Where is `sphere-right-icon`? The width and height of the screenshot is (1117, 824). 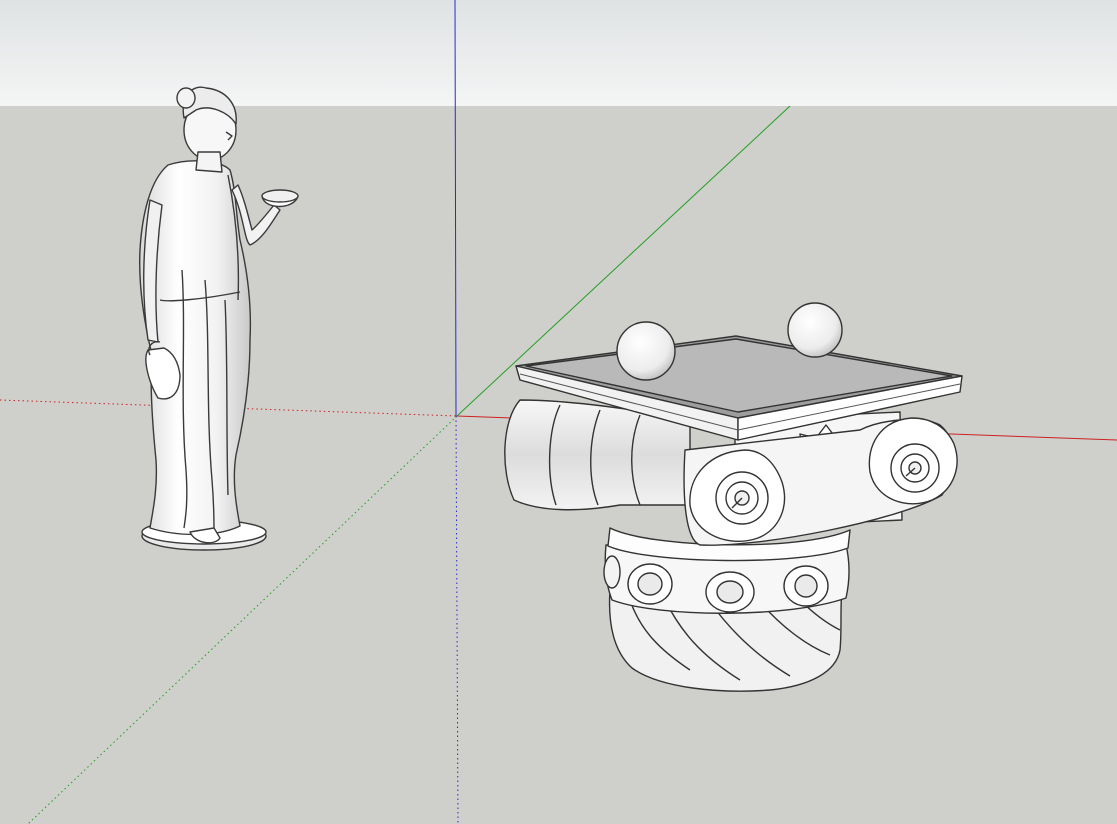
sphere-right-icon is located at coordinates (815, 330).